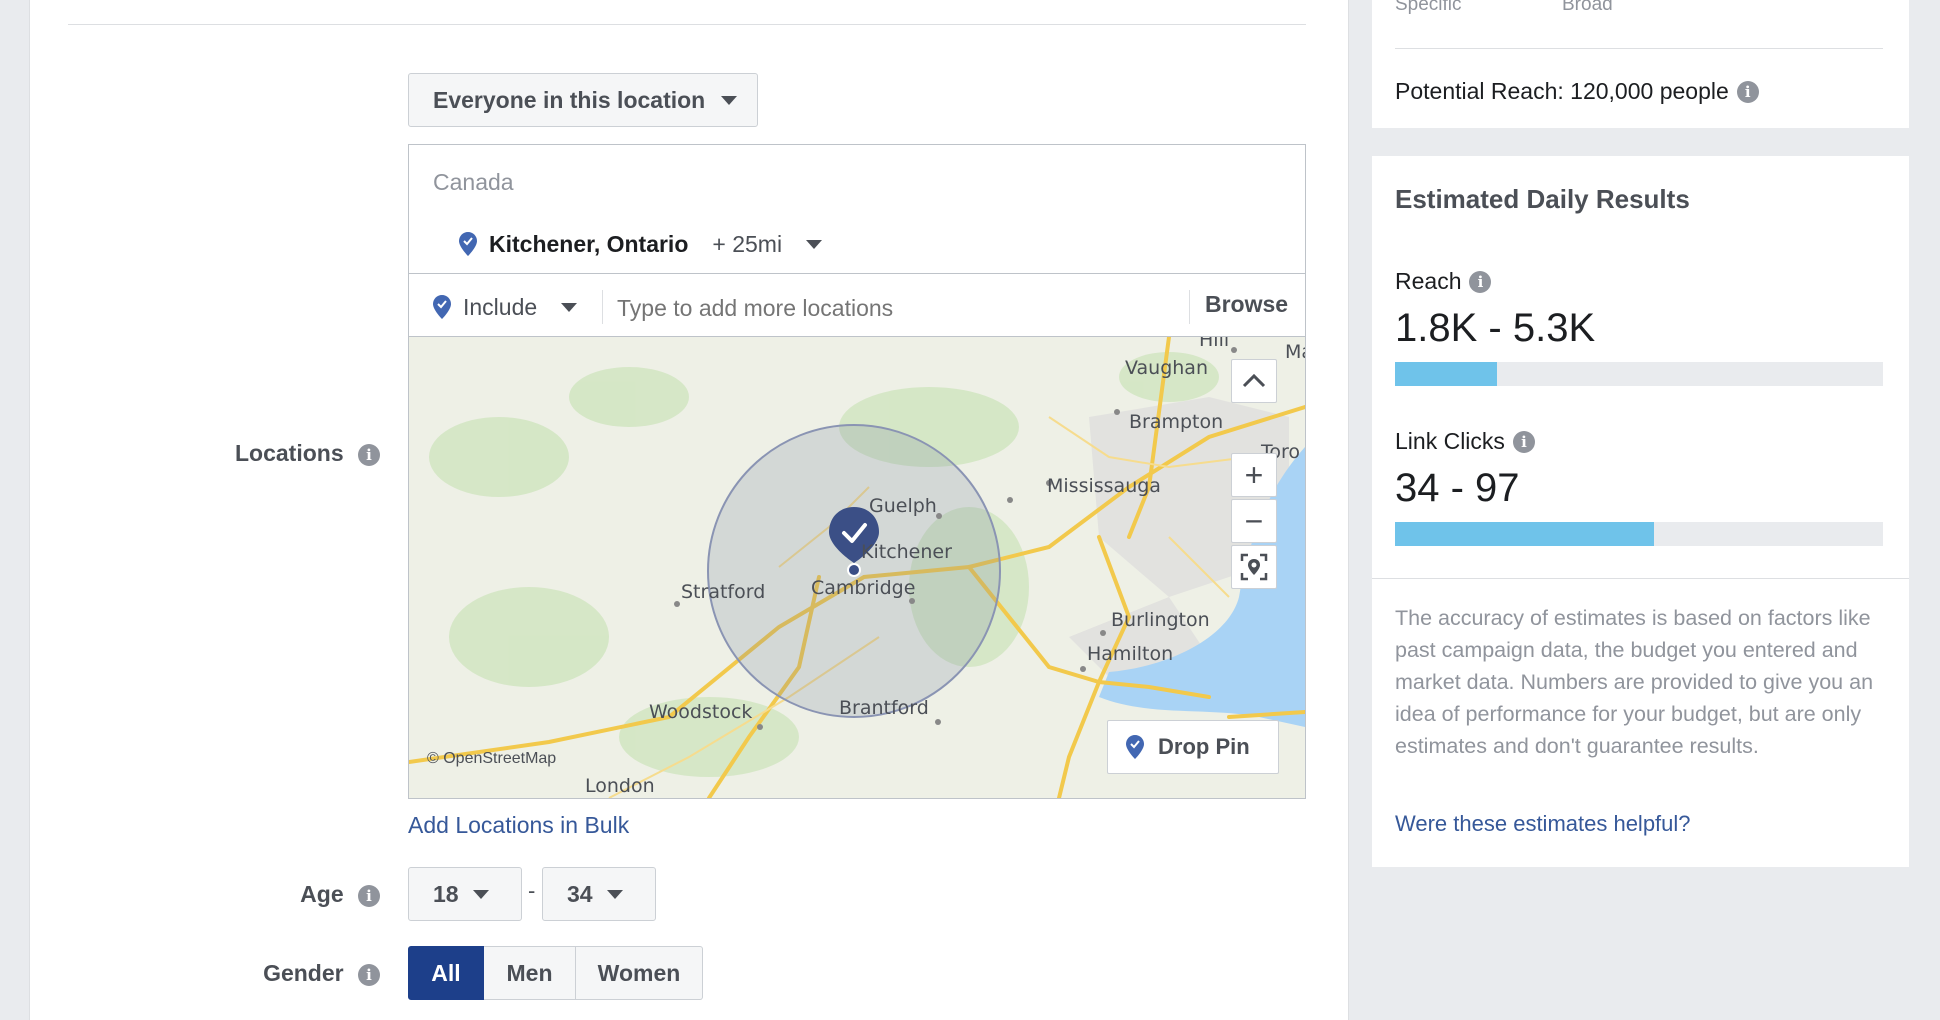 This screenshot has height=1020, width=1940. What do you see at coordinates (747, 244) in the screenshot?
I see `radius-value: + 25mi` at bounding box center [747, 244].